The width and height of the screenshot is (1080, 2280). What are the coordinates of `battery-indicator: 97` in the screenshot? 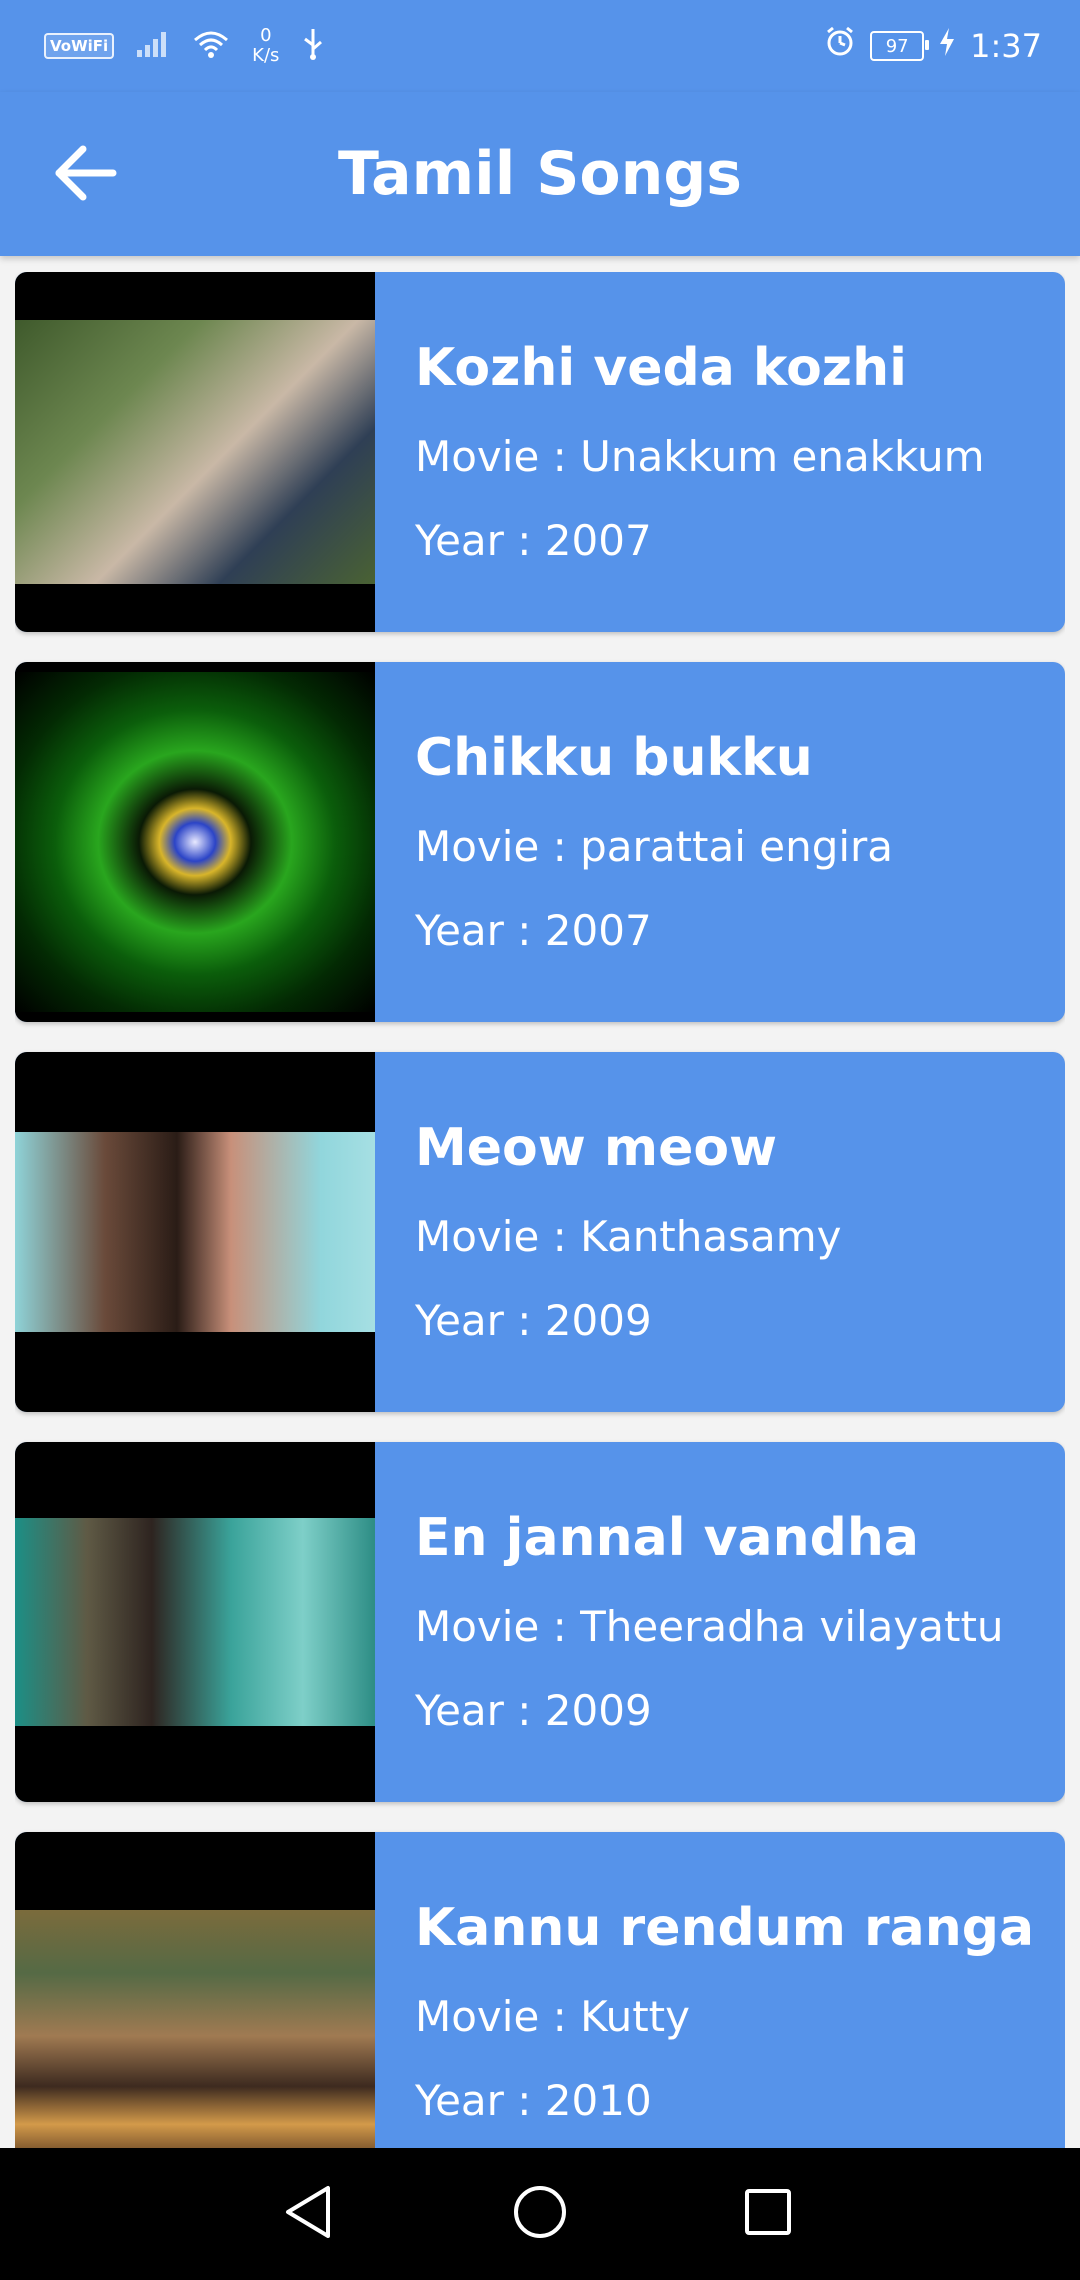 It's located at (900, 46).